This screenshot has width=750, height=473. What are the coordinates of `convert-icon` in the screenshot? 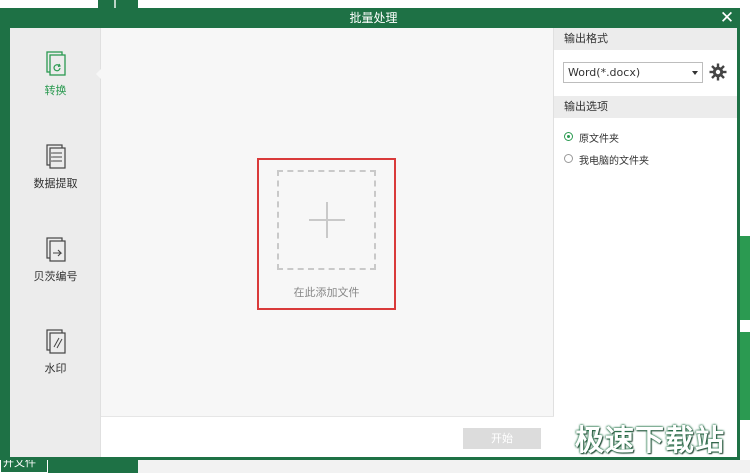 It's located at (55, 63).